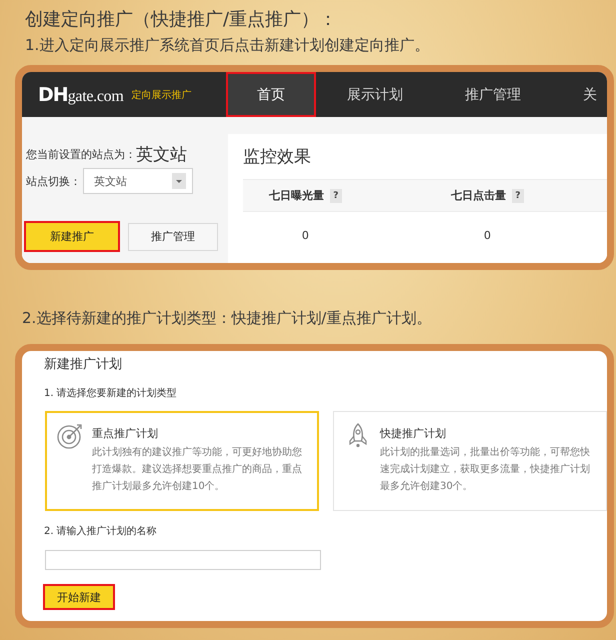 Image resolution: width=616 pixels, height=640 pixels. I want to click on plan-type-card: 重点推广计划 此计划独有的建议推广等功能，可更好地协助您打造爆款。建议选择想要重点推广的商品，重点推广计划最多允许创建10个。, so click(182, 461).